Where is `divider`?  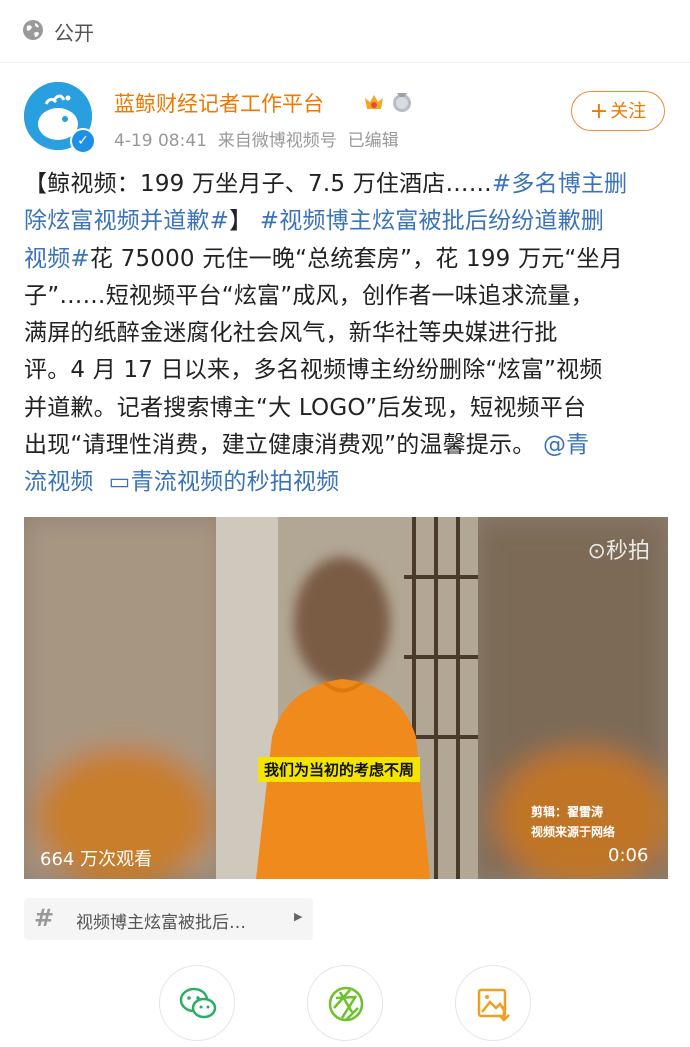
divider is located at coordinates (345, 62).